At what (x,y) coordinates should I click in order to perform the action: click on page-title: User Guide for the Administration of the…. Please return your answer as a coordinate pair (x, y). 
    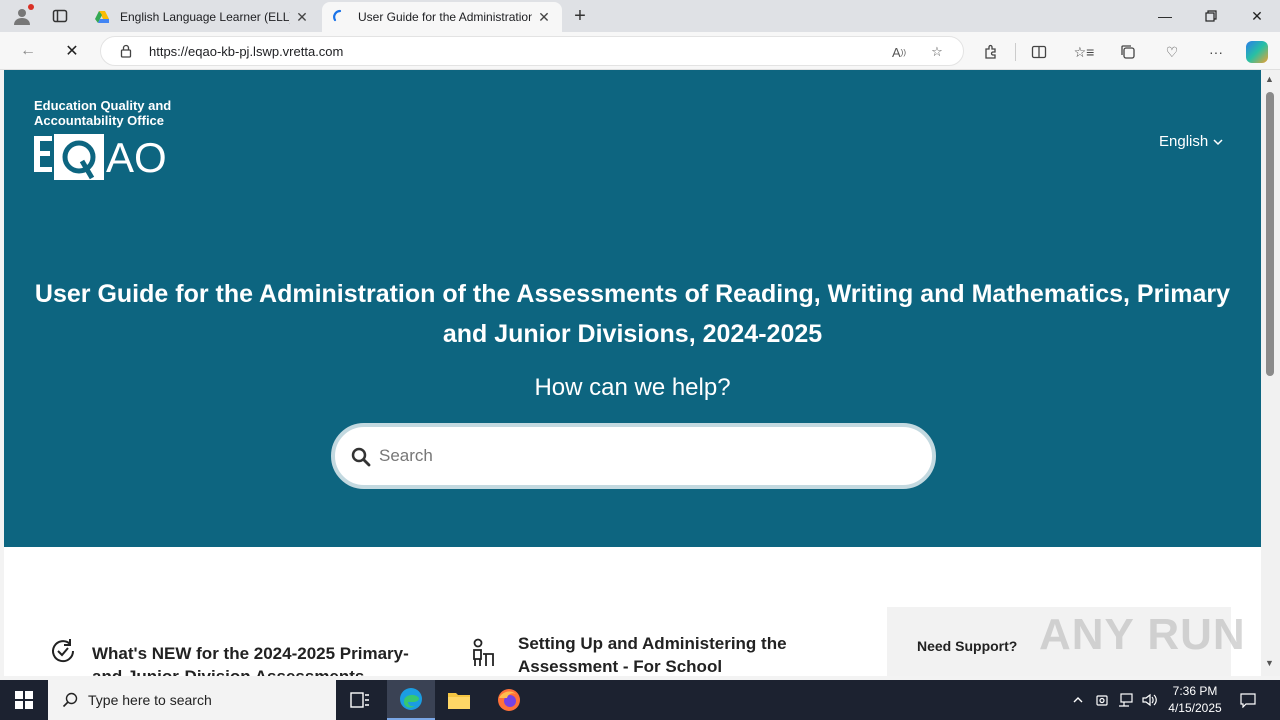
    Looking at the image, I should click on (632, 314).